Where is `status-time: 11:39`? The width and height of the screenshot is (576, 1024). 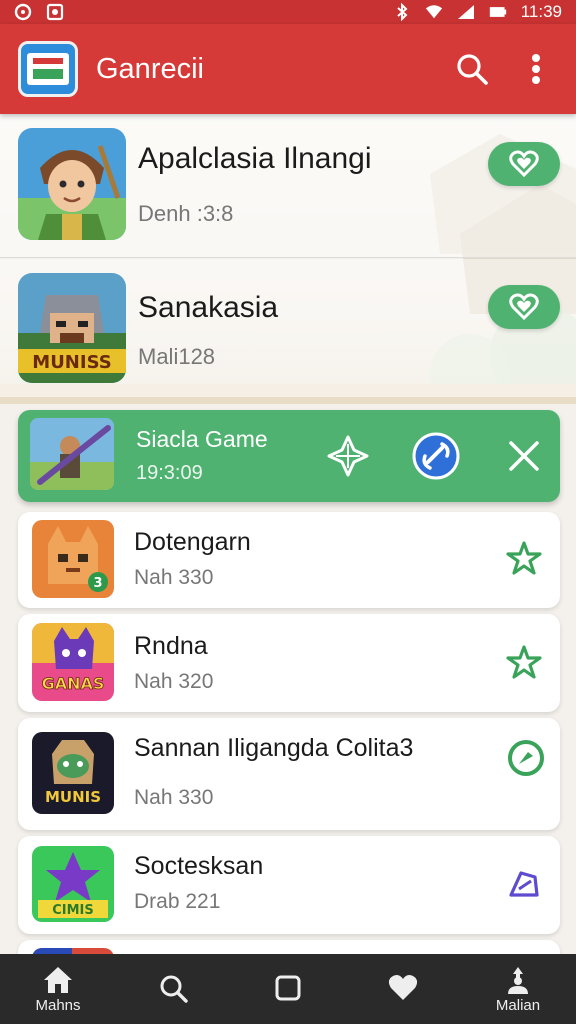
status-time: 11:39 is located at coordinates (541, 11).